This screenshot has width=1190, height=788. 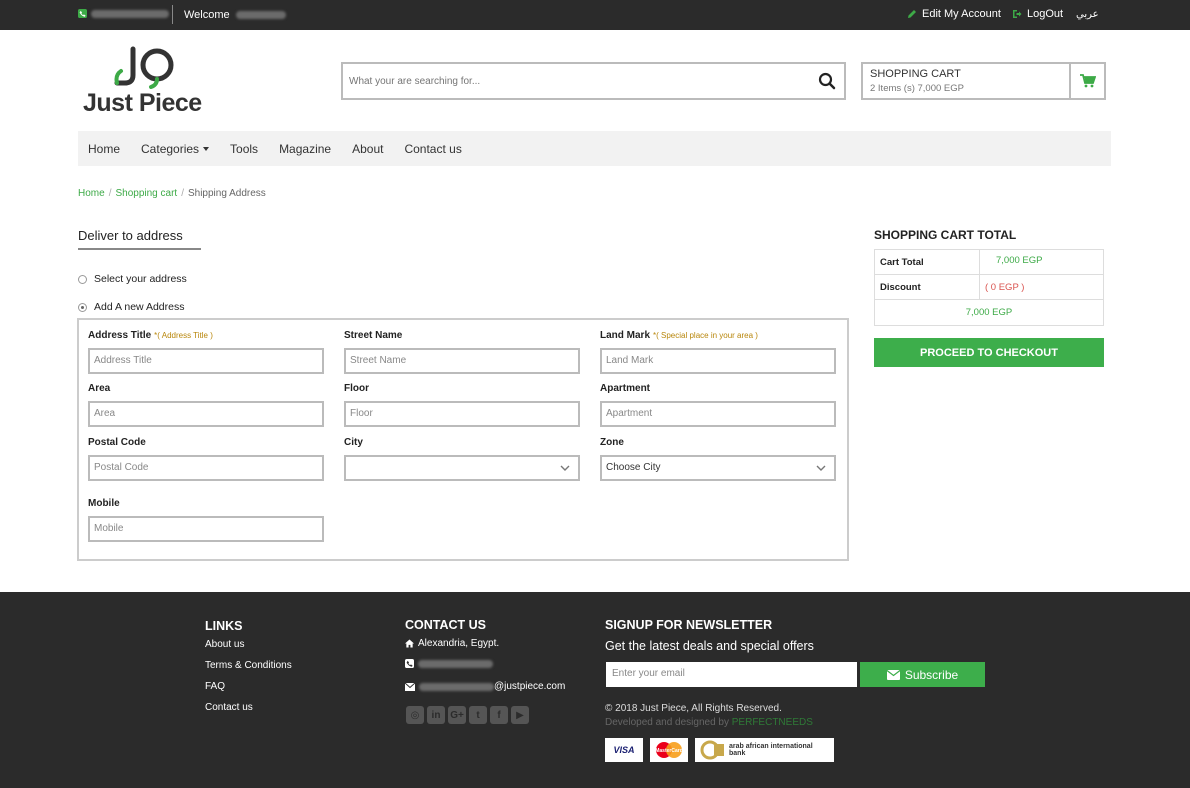 What do you see at coordinates (827, 81) in the screenshot?
I see `search-icon` at bounding box center [827, 81].